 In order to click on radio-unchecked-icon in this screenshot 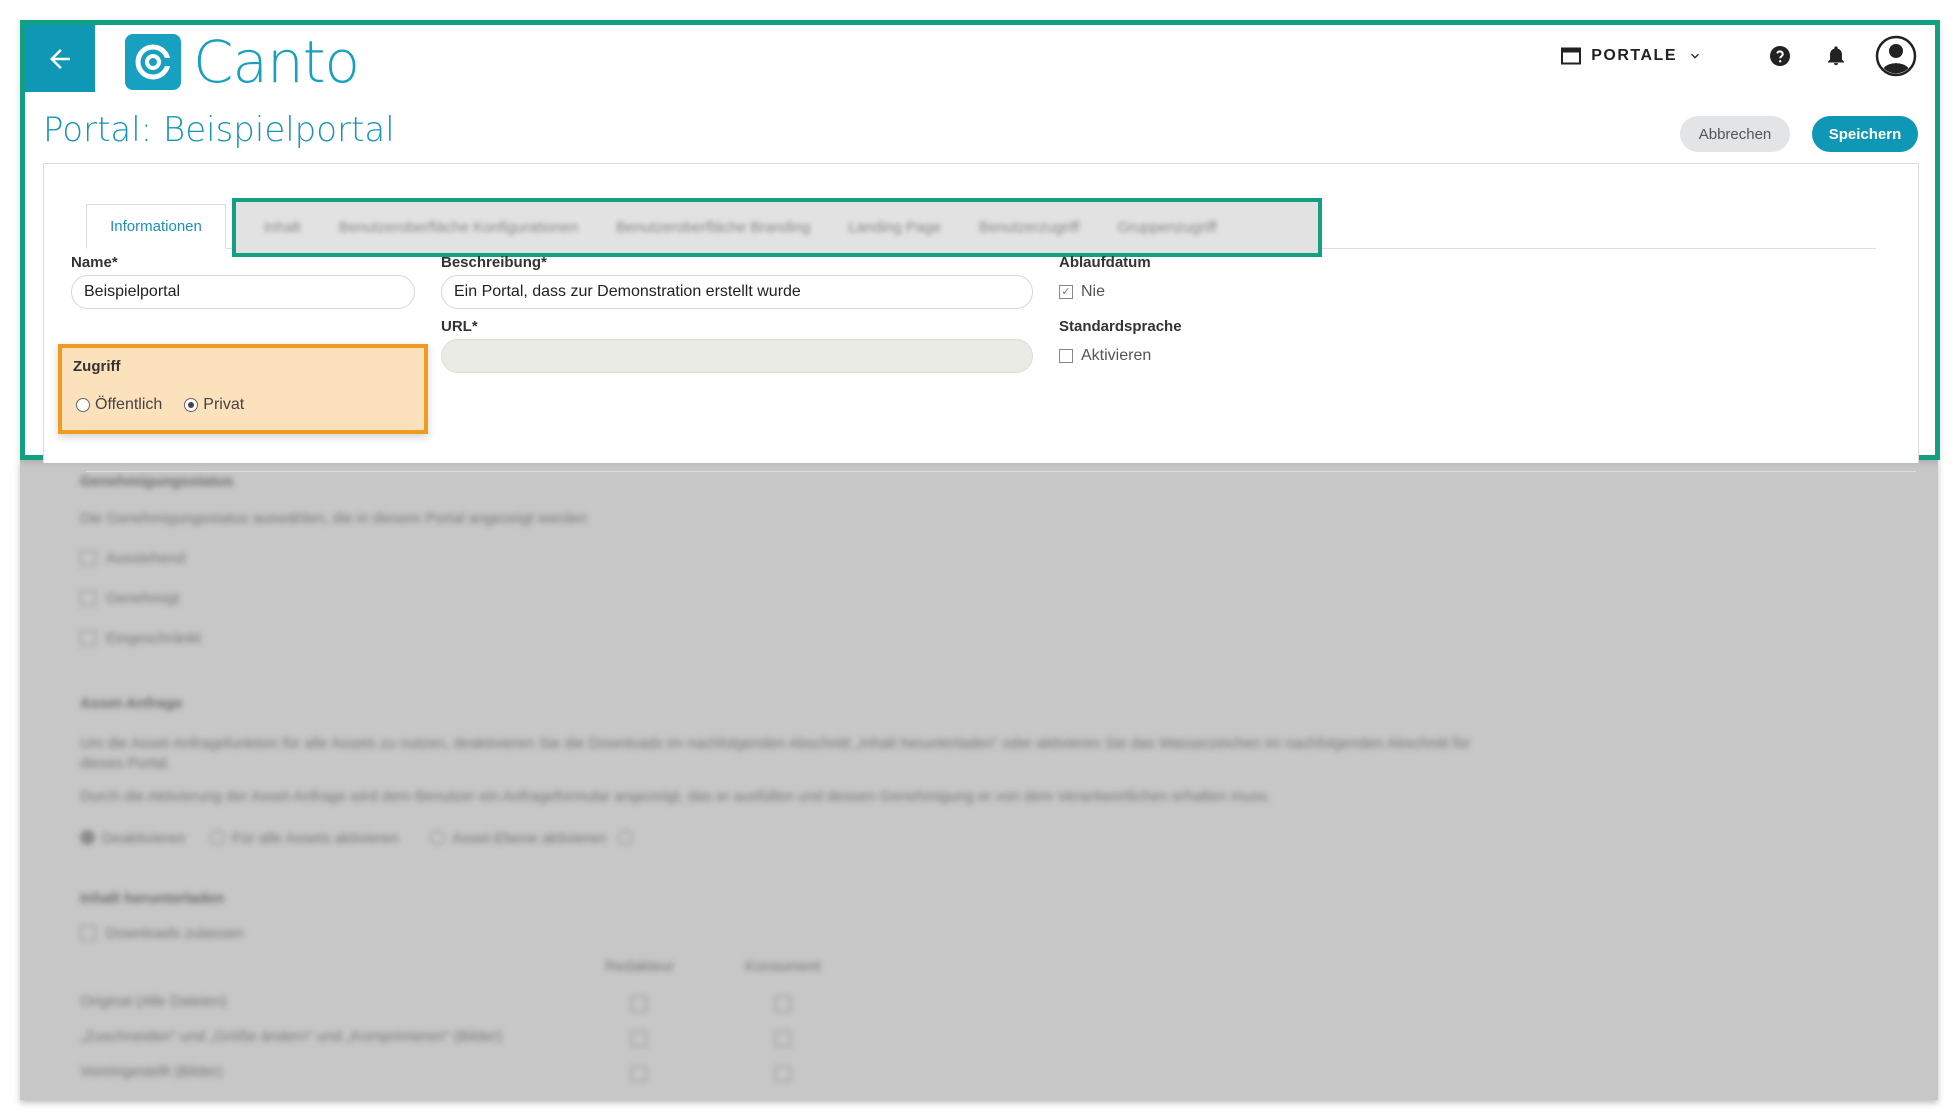, I will do `click(83, 405)`.